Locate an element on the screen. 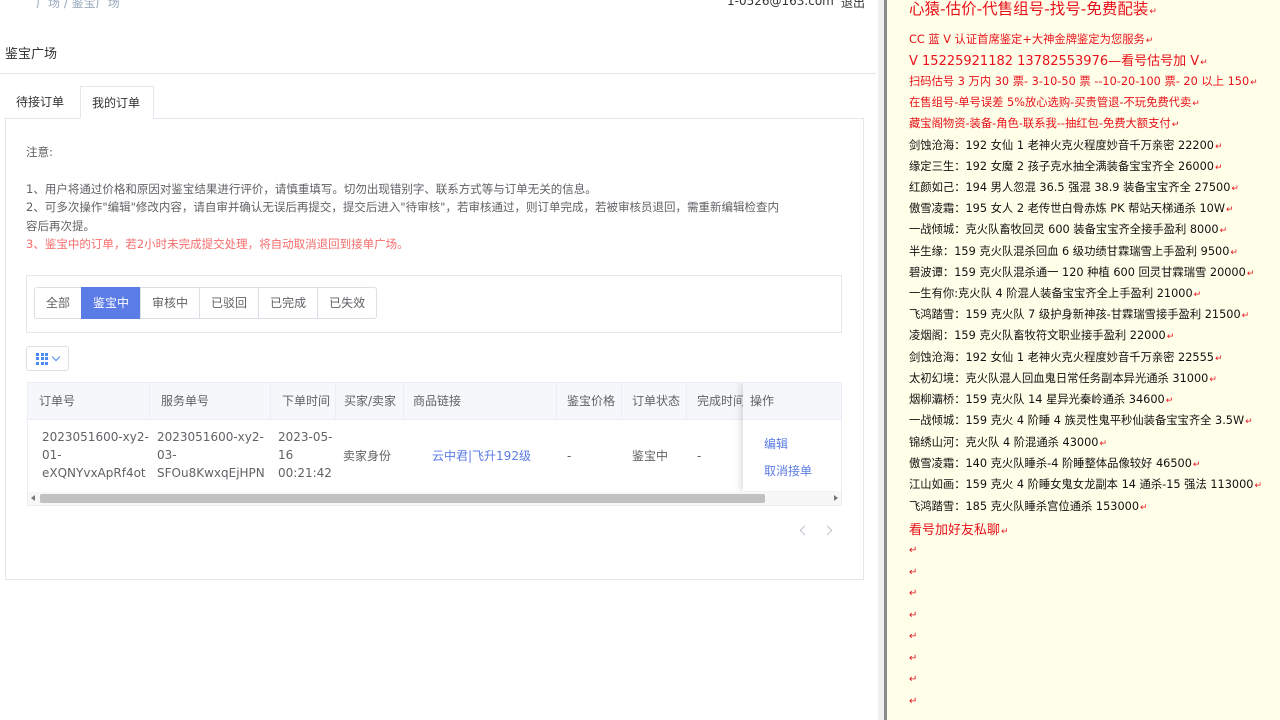 This screenshot has height=720, width=1280. order-no-part: 2023051600-xy2- is located at coordinates (95, 437).